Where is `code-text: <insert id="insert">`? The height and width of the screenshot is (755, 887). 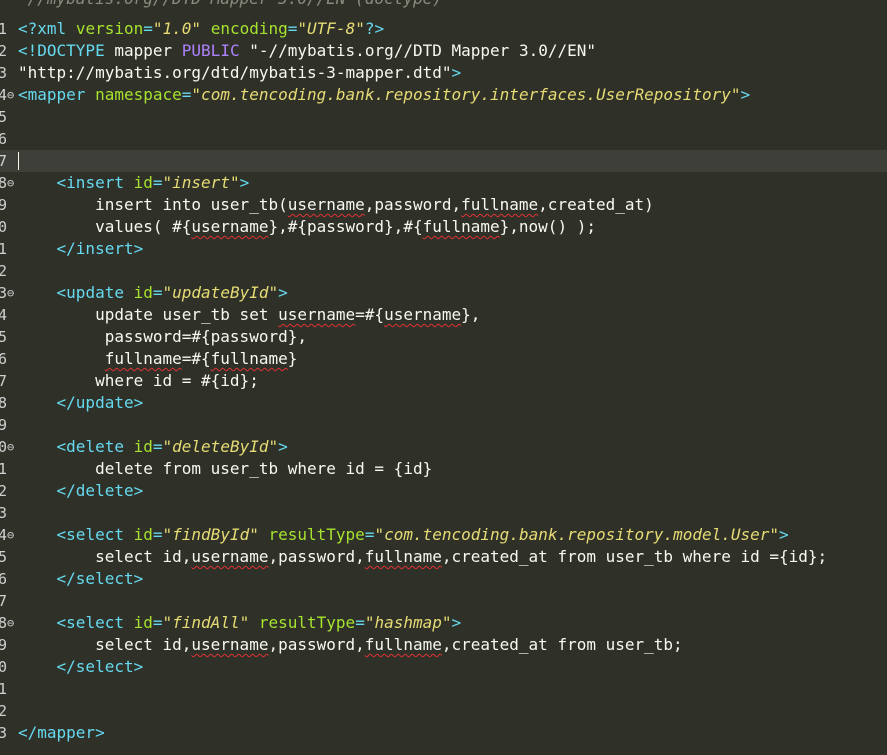 code-text: <insert id="insert"> is located at coordinates (153, 182).